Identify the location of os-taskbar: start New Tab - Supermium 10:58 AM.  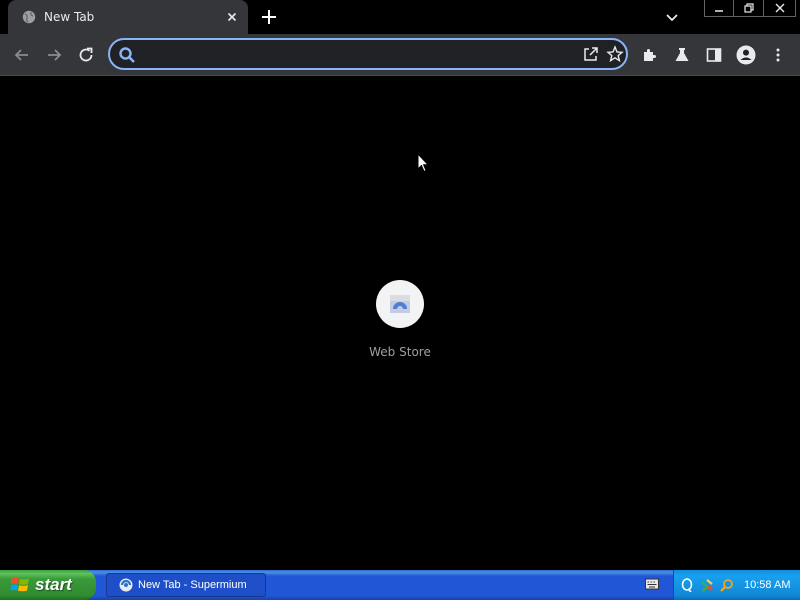
(400, 585).